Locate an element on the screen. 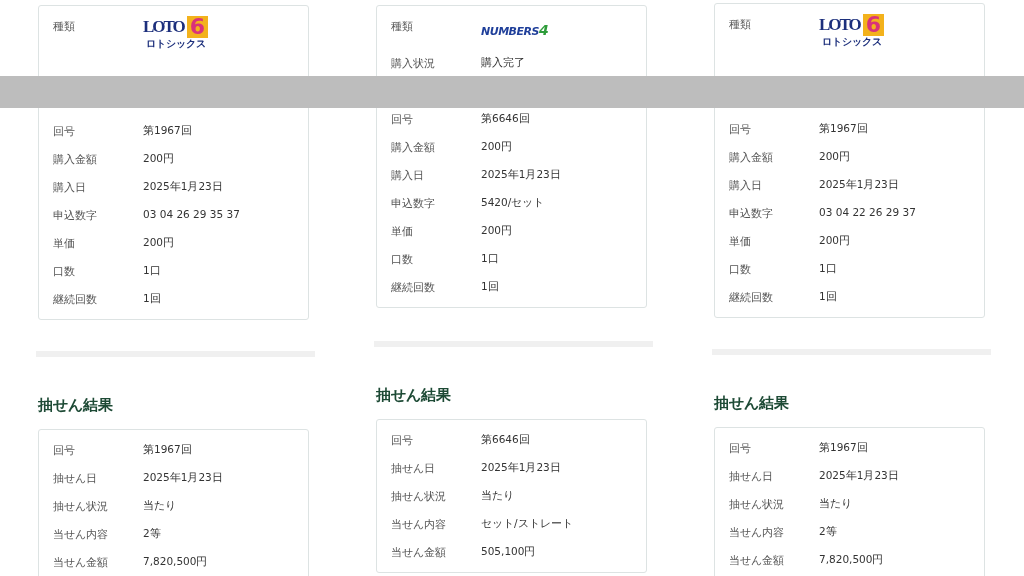  field-value: 購入完了 is located at coordinates (503, 63).